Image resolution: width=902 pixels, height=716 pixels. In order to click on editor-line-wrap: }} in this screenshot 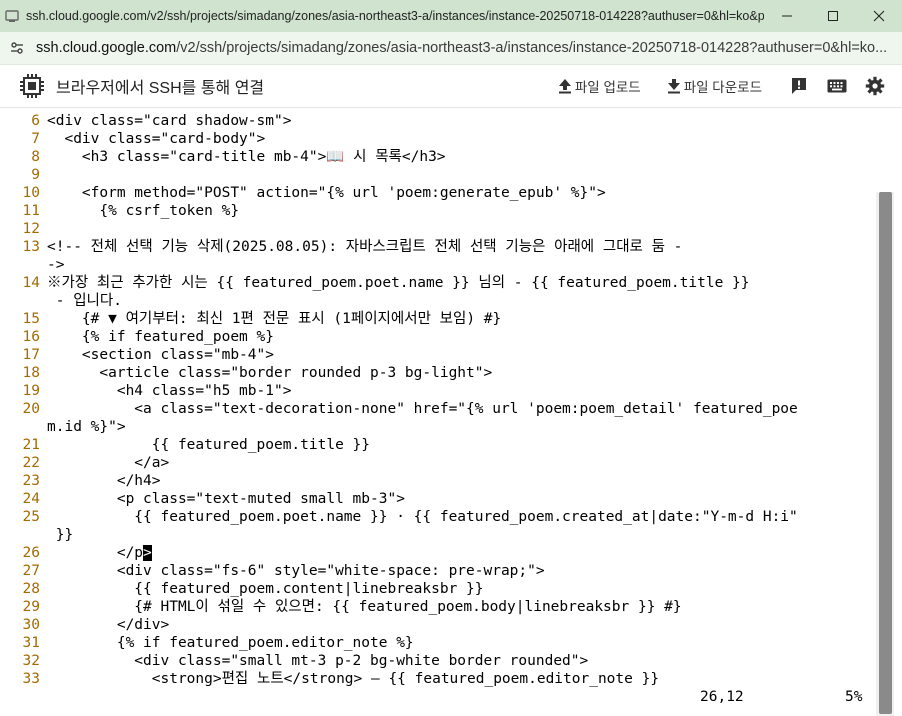, I will do `click(60, 535)`.